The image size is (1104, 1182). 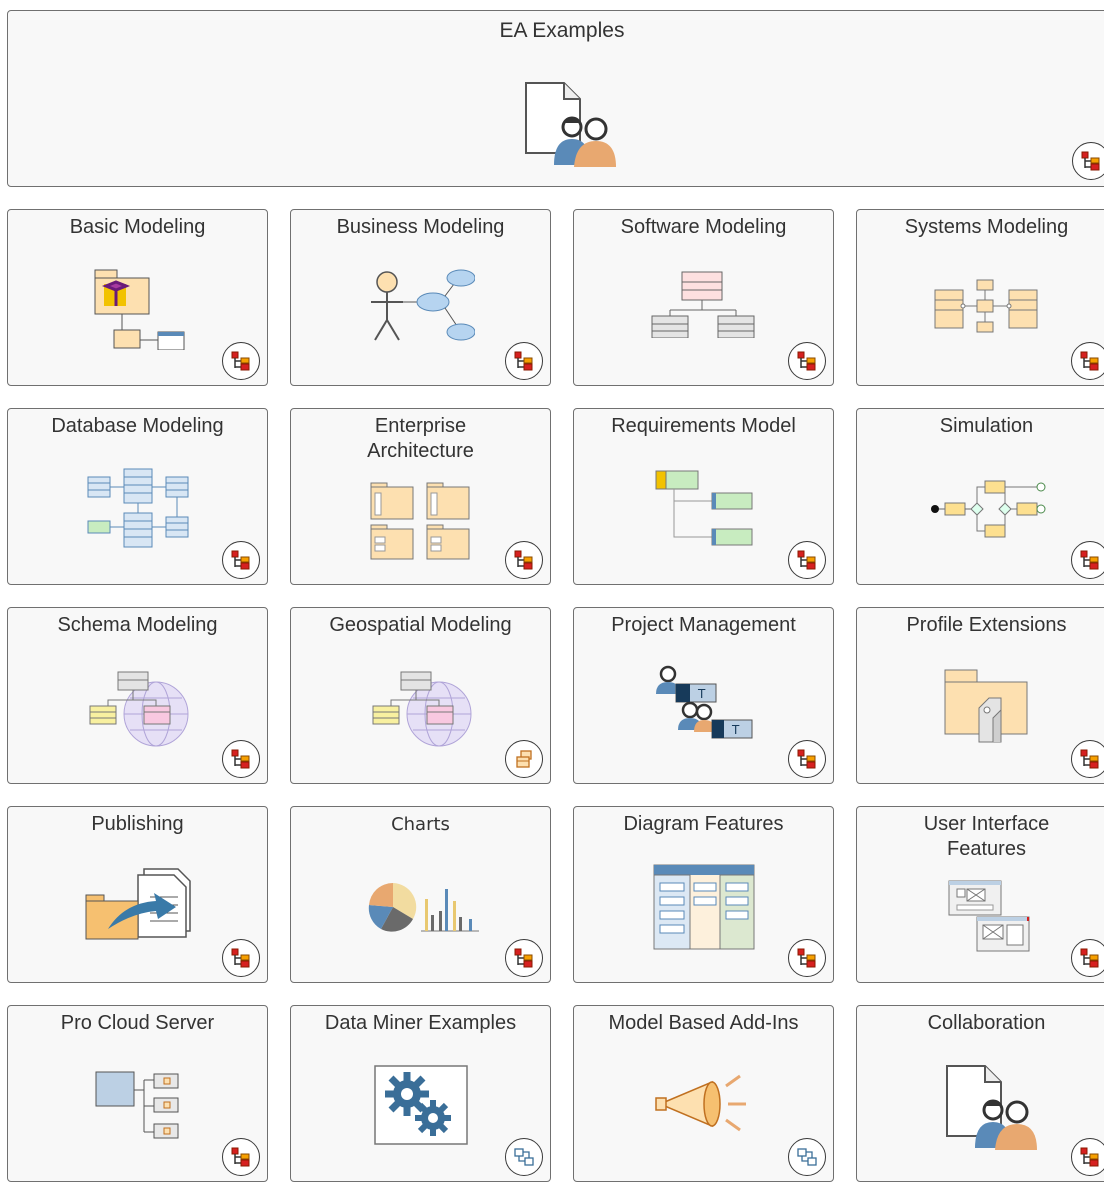 I want to click on card-title: Data Miner Examples, so click(x=420, y=1023).